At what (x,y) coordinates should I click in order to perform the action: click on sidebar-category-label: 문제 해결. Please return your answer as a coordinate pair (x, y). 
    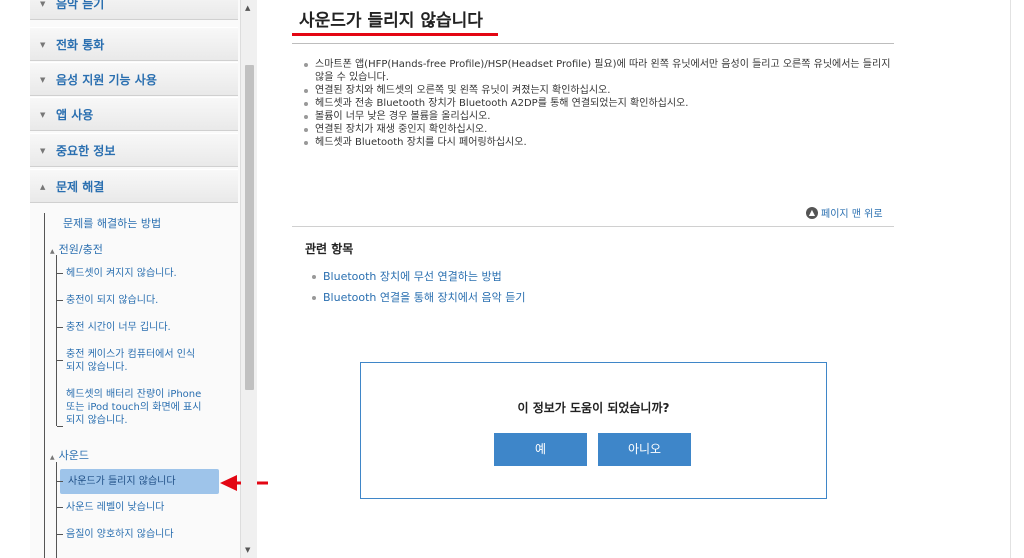
    Looking at the image, I should click on (80, 187).